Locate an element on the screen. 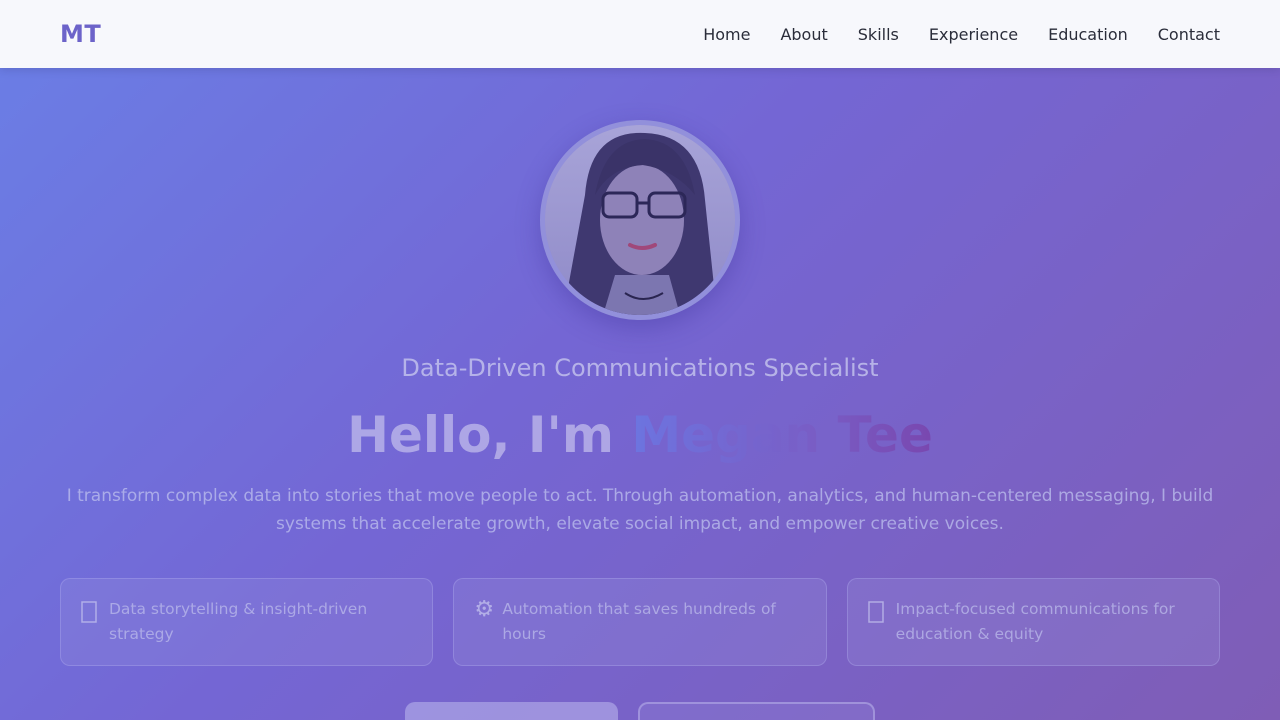  site-logo: MT is located at coordinates (80, 34).